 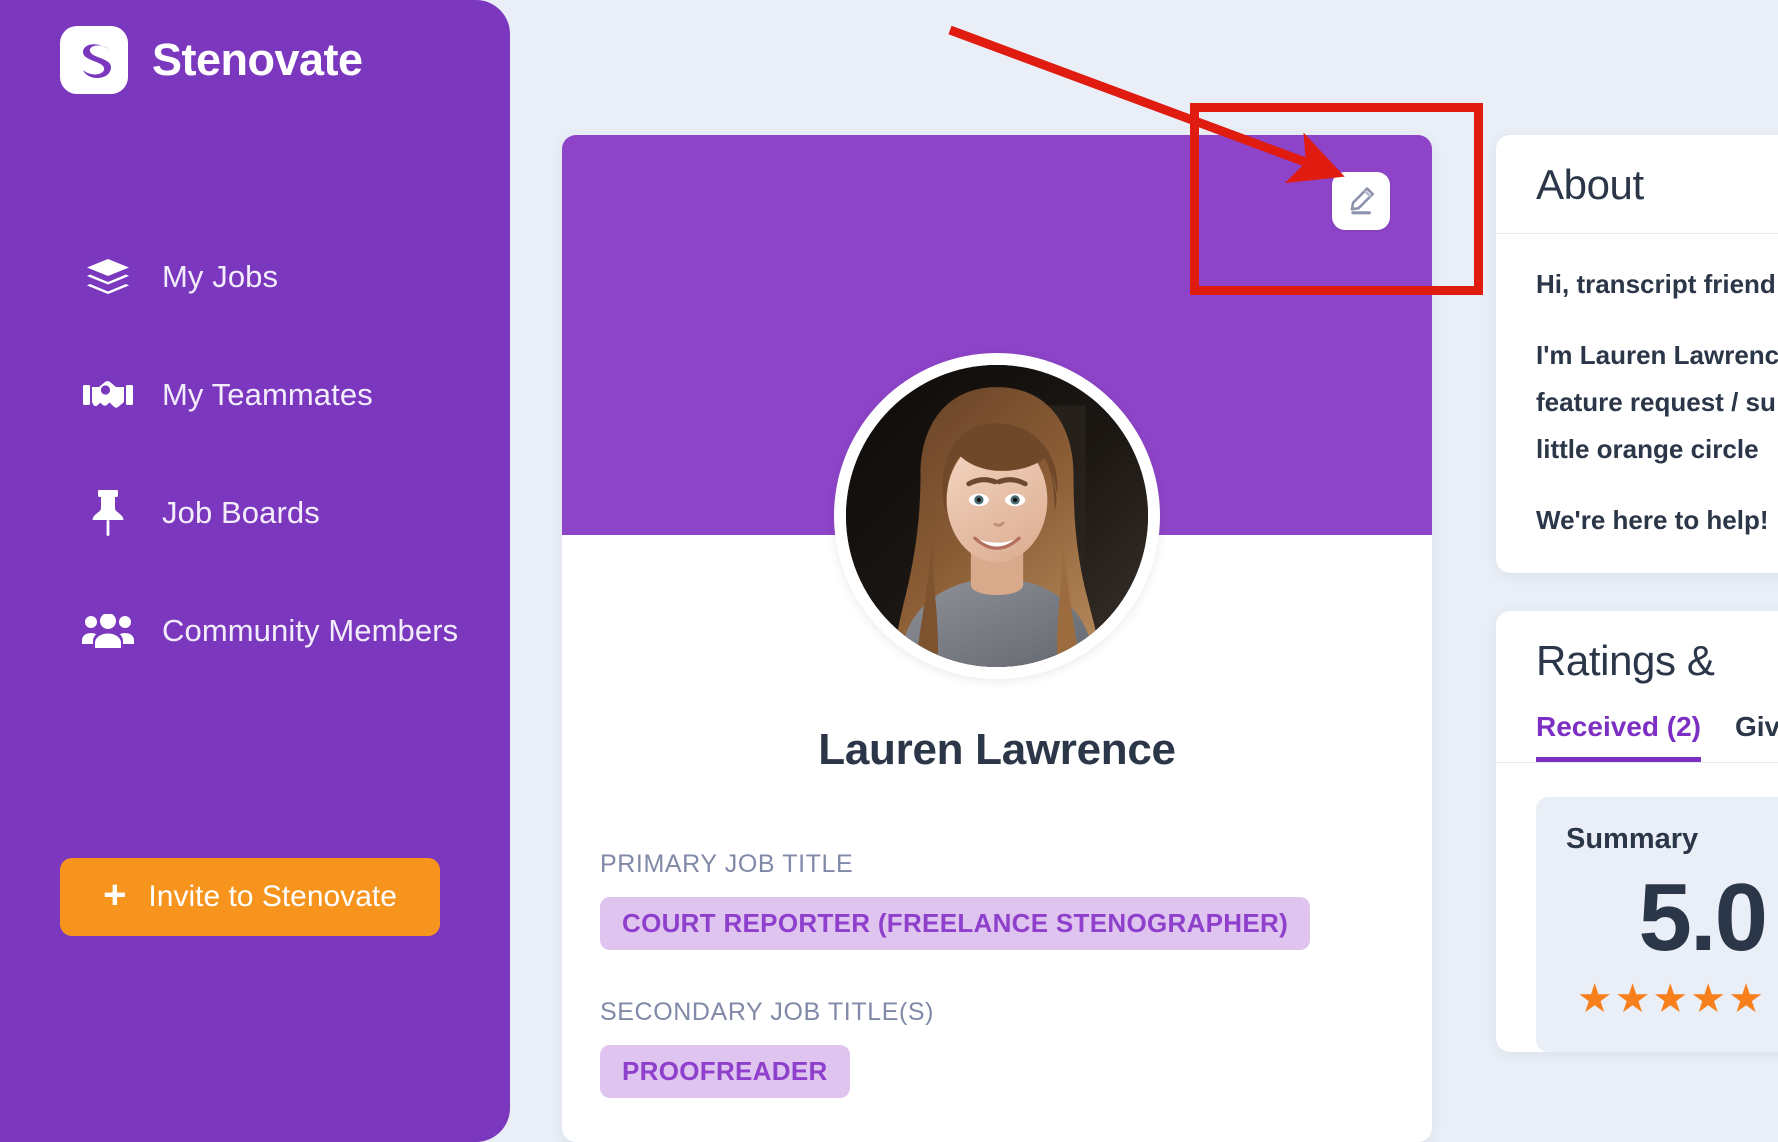 What do you see at coordinates (727, 864) in the screenshot?
I see `field-label: PRIMARY JOB TITLE` at bounding box center [727, 864].